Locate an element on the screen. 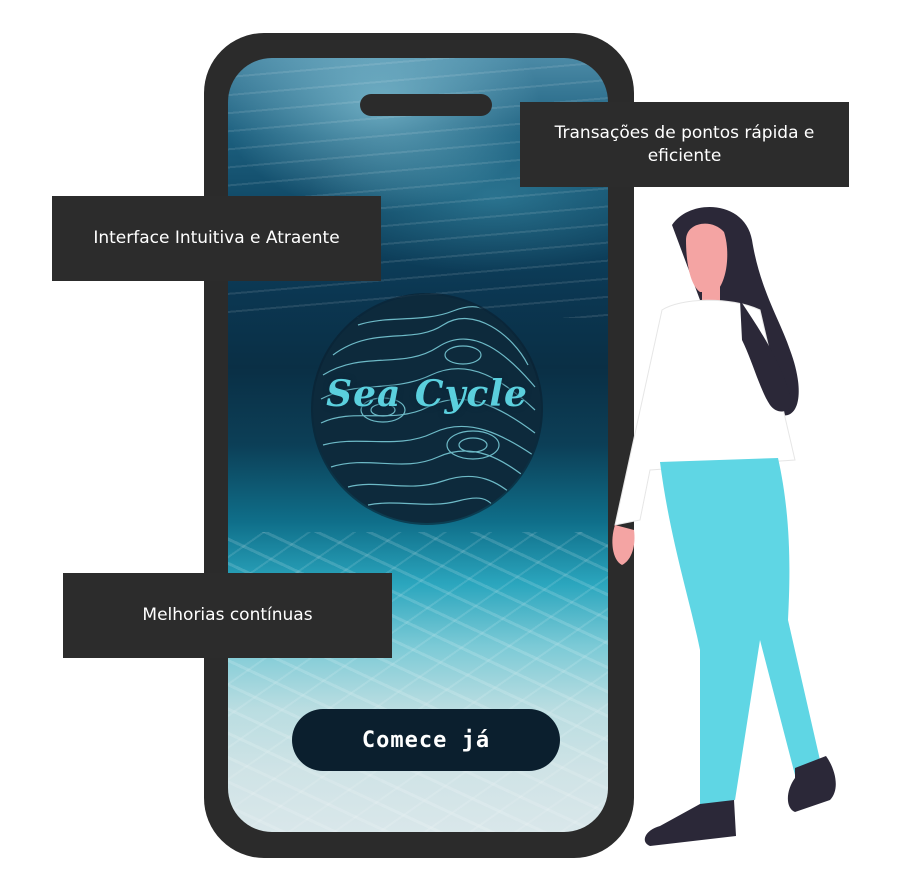 This screenshot has height=882, width=921. callout-text: Melhorias contínuas is located at coordinates (227, 615).